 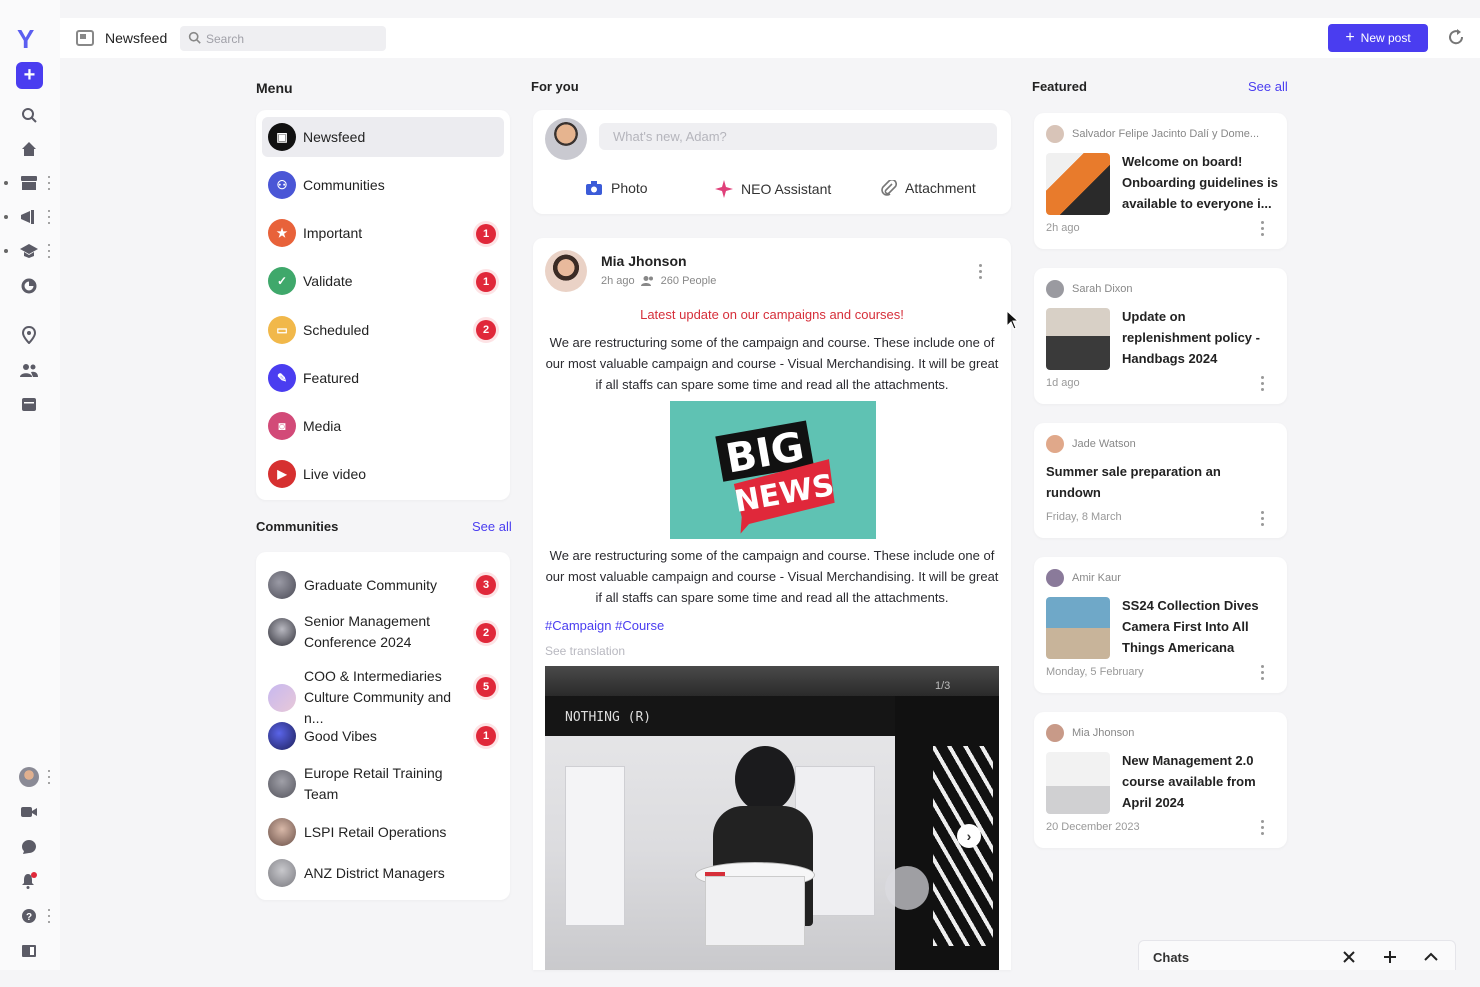 What do you see at coordinates (29, 404) in the screenshot?
I see `calendar-icon` at bounding box center [29, 404].